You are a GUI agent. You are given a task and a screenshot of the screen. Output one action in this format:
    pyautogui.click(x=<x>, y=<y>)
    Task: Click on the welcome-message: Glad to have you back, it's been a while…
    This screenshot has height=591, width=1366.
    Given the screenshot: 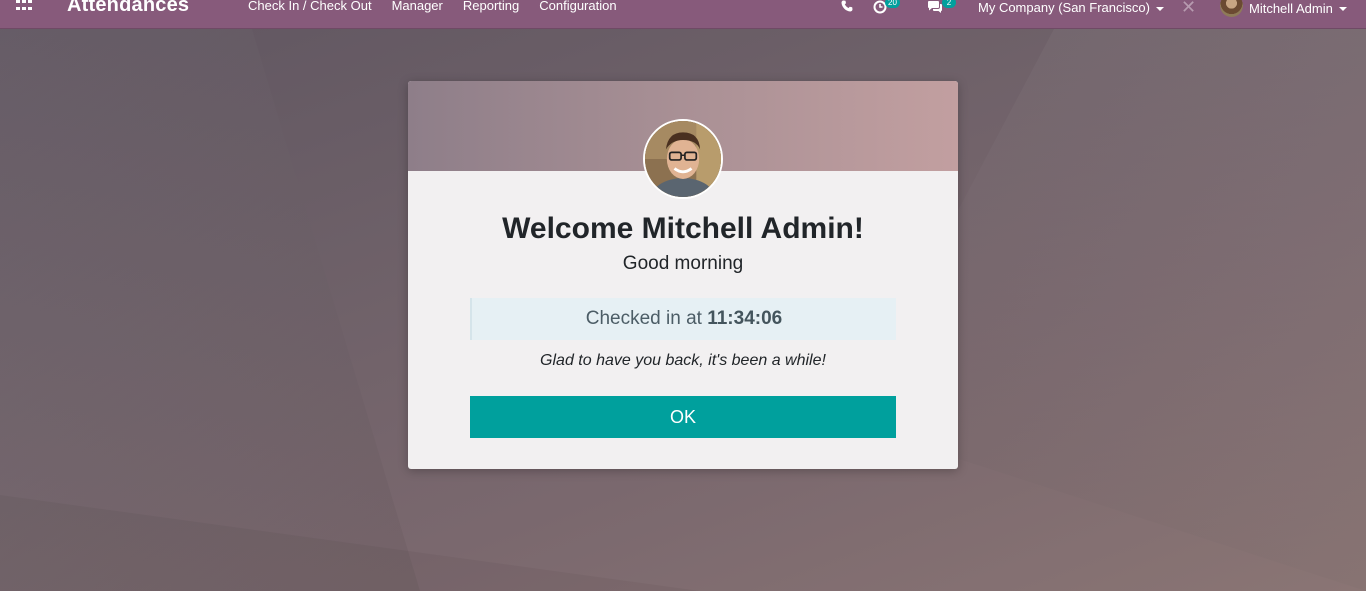 What is the action you would take?
    pyautogui.click(x=683, y=360)
    